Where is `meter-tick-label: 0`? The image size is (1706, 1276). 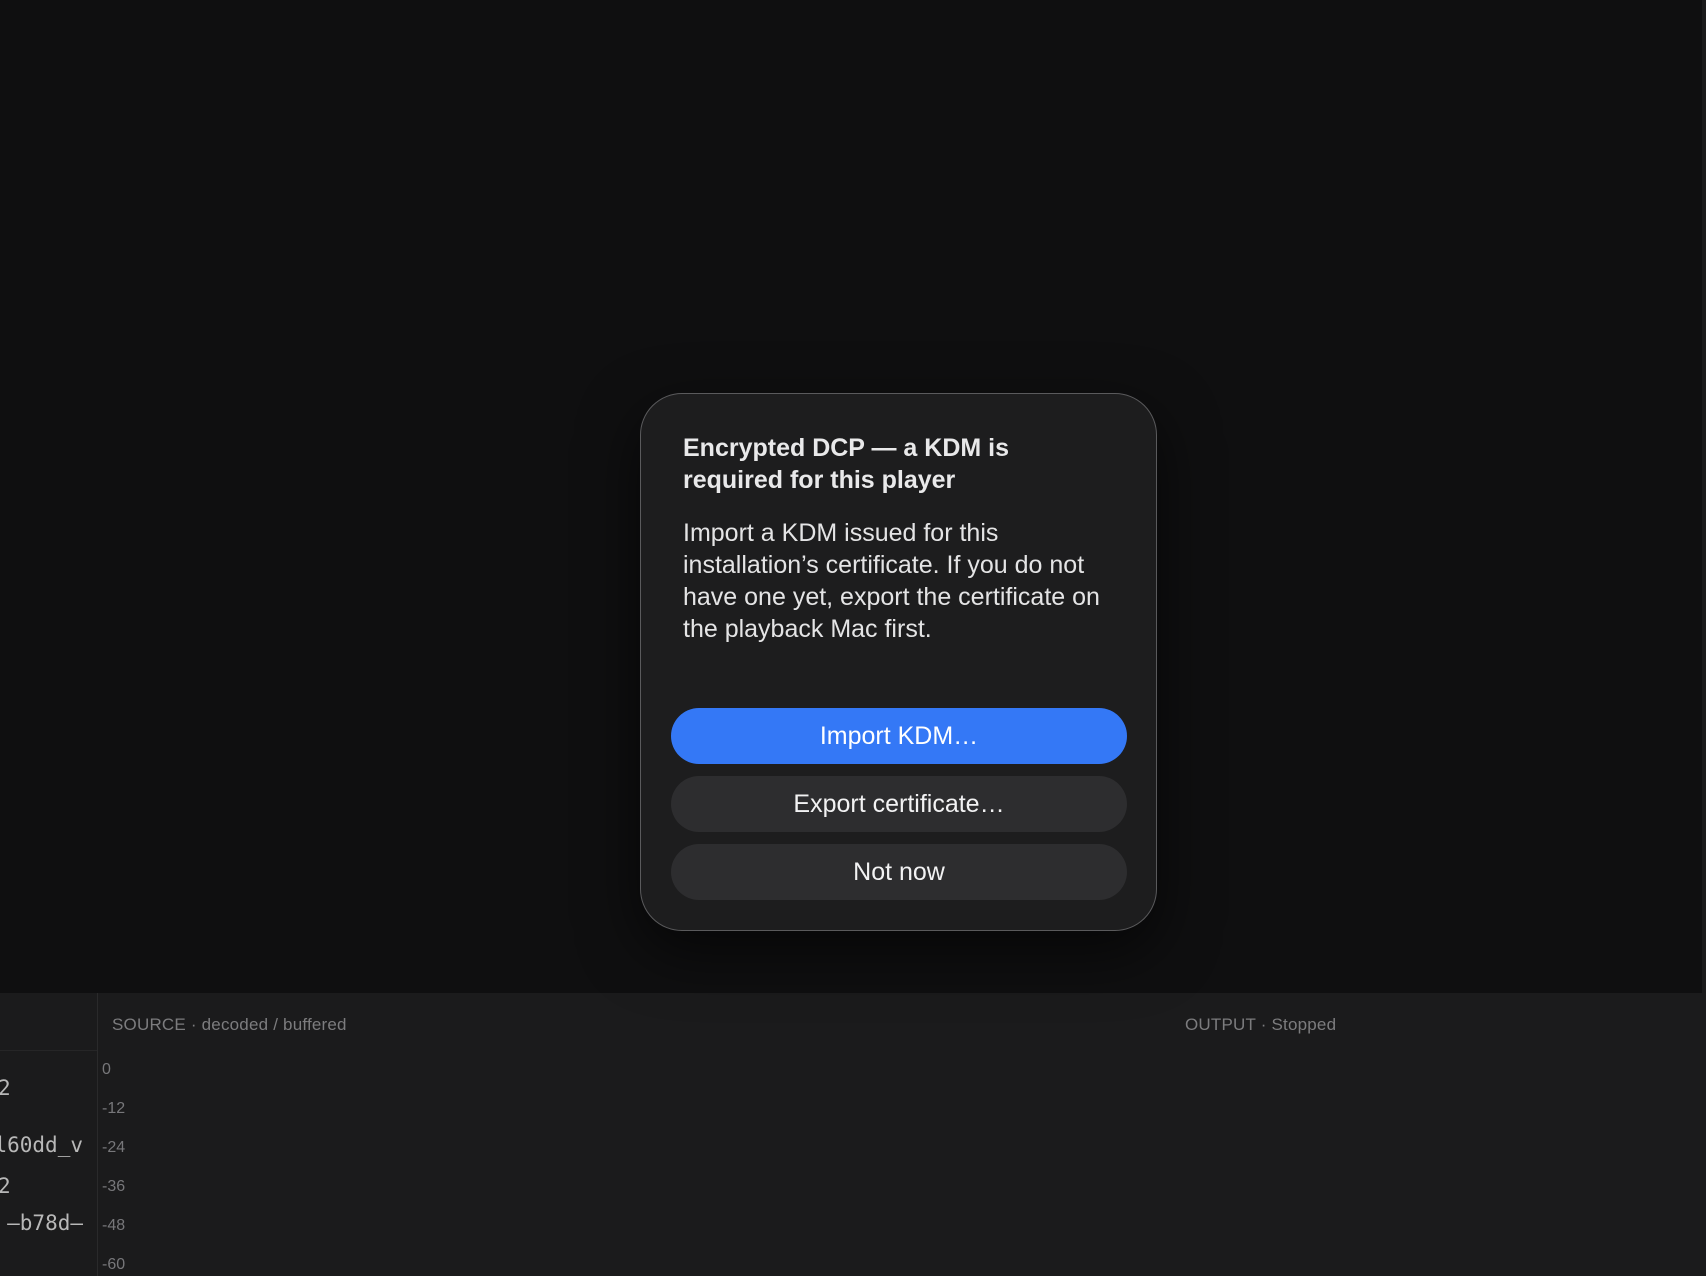 meter-tick-label: 0 is located at coordinates (106, 1069).